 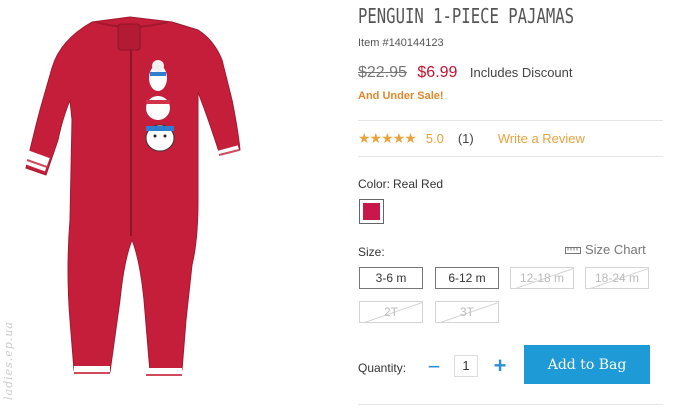 I want to click on sale-note: And Under Sale!, so click(x=401, y=96).